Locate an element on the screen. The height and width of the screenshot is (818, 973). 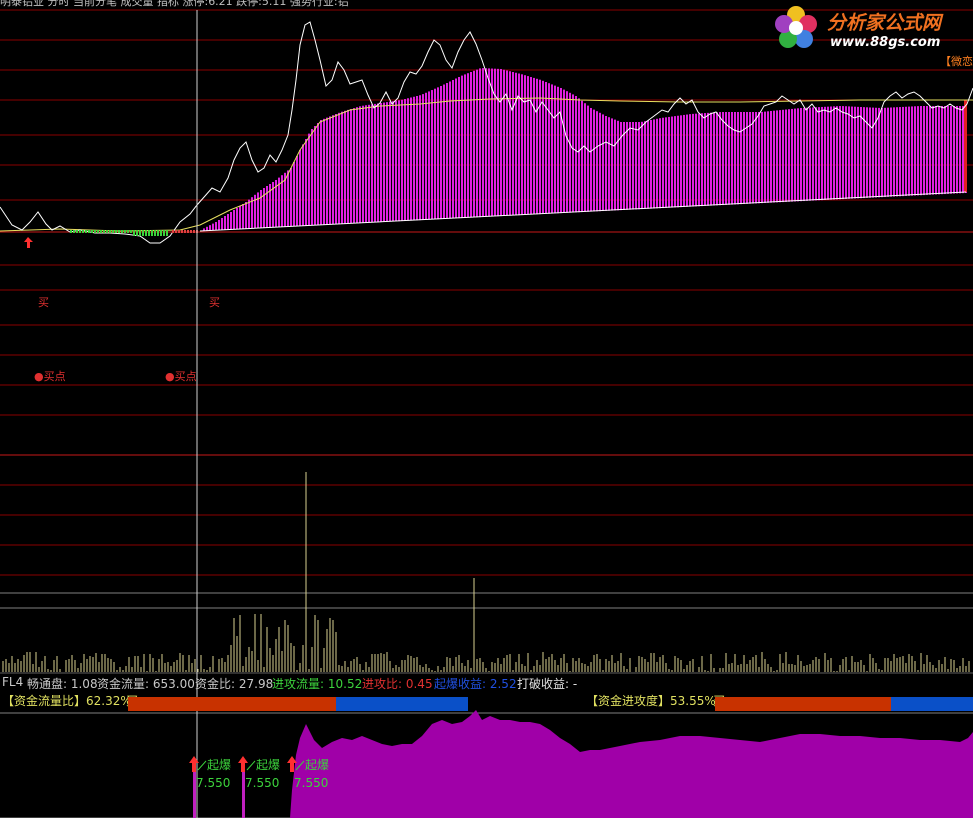
capital-ratio: 资金比: 27.98 is located at coordinates (234, 684).